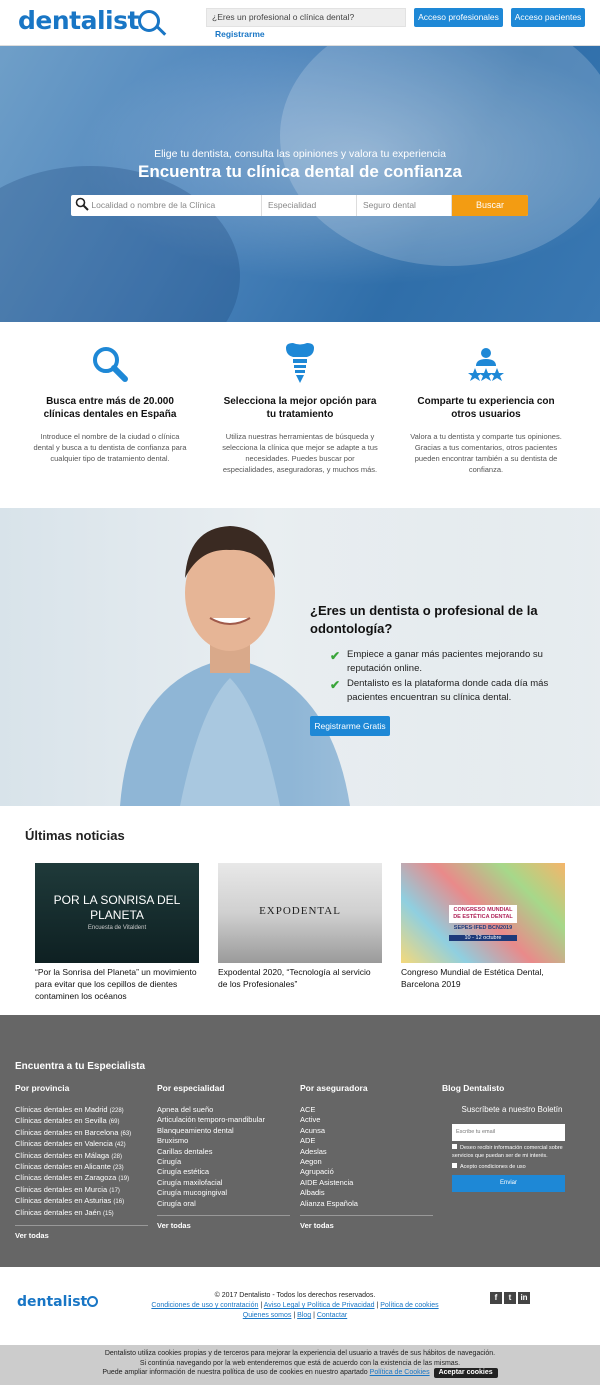  Describe the element at coordinates (404, 205) in the screenshot. I see `insurance-field: Seguro dental` at that location.